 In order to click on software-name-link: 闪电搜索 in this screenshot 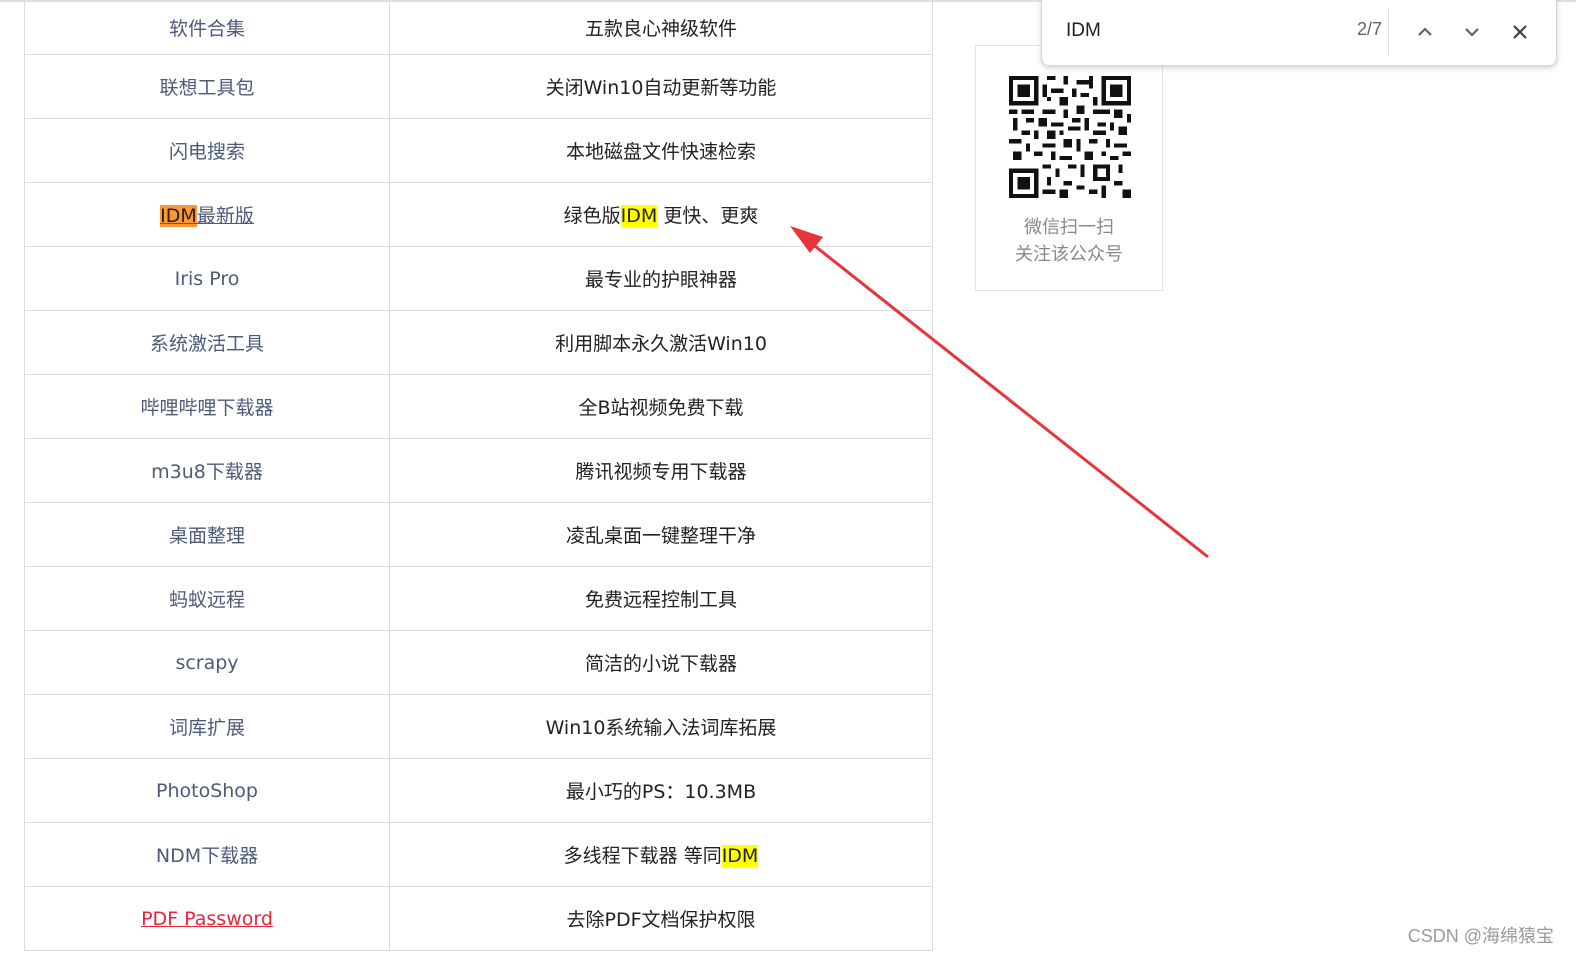, I will do `click(207, 152)`.